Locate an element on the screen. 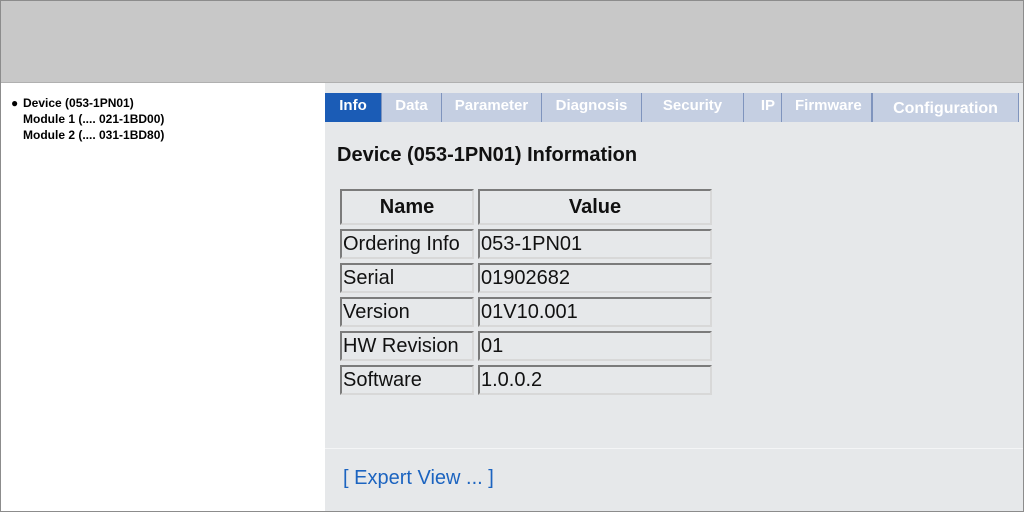  row-name-cell: Ordering Info is located at coordinates (407, 244).